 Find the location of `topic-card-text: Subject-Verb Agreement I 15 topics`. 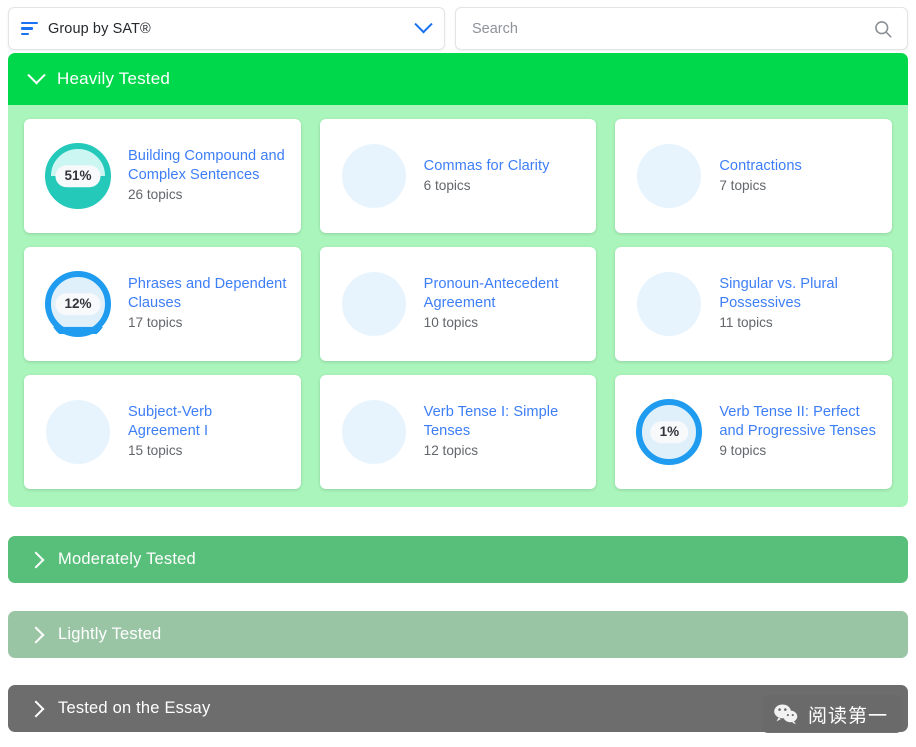

topic-card-text: Subject-Verb Agreement I 15 topics is located at coordinates (207, 432).